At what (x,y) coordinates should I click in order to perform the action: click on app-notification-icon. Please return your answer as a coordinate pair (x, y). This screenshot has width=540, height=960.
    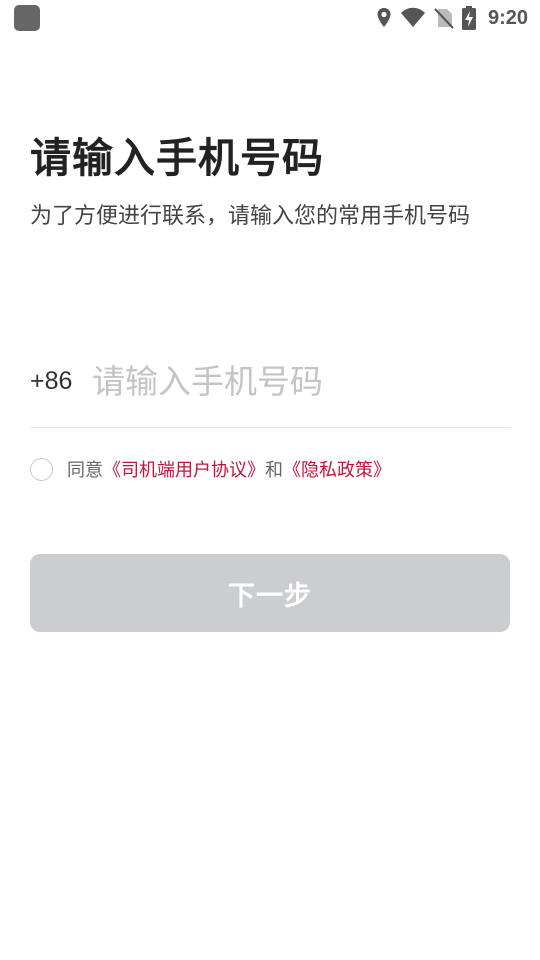
    Looking at the image, I should click on (27, 18).